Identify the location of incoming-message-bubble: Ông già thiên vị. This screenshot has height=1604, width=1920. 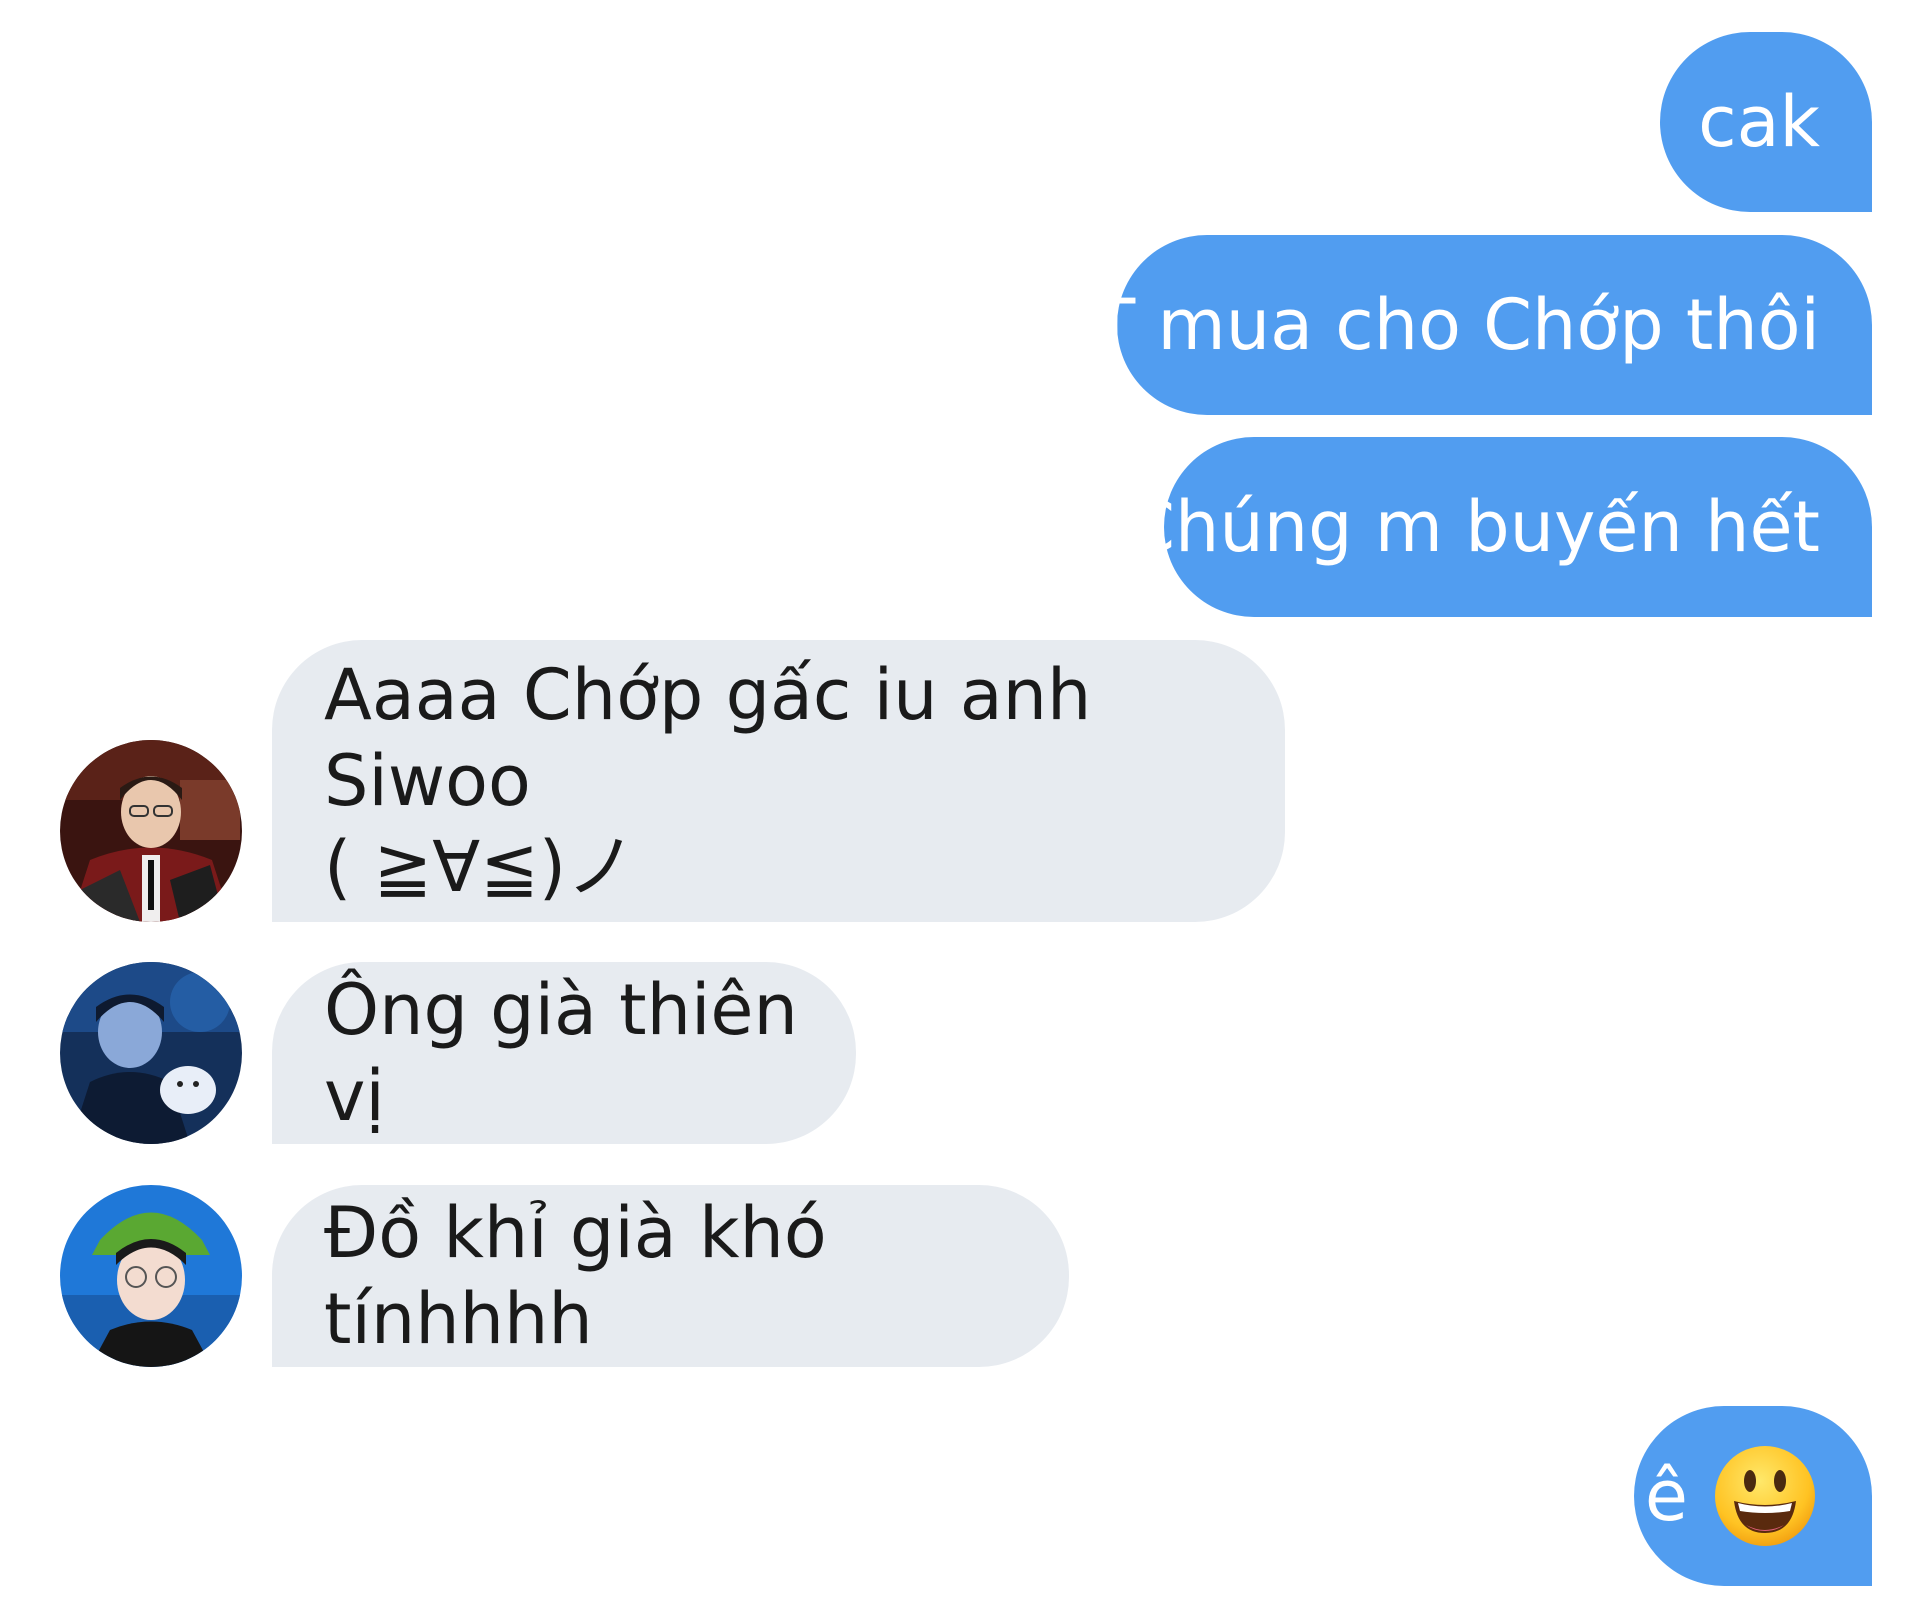
(564, 1053).